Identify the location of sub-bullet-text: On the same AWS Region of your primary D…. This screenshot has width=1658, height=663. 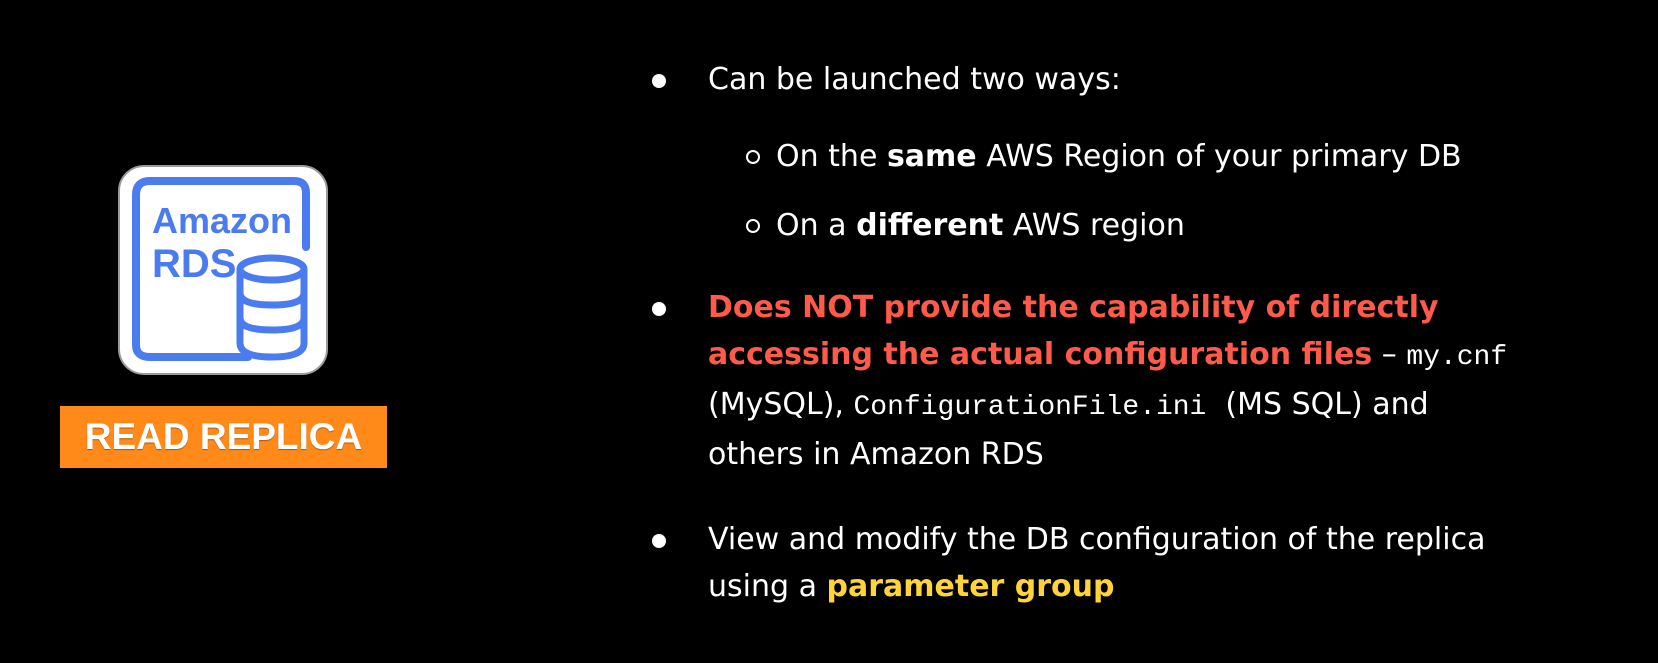
(1119, 156).